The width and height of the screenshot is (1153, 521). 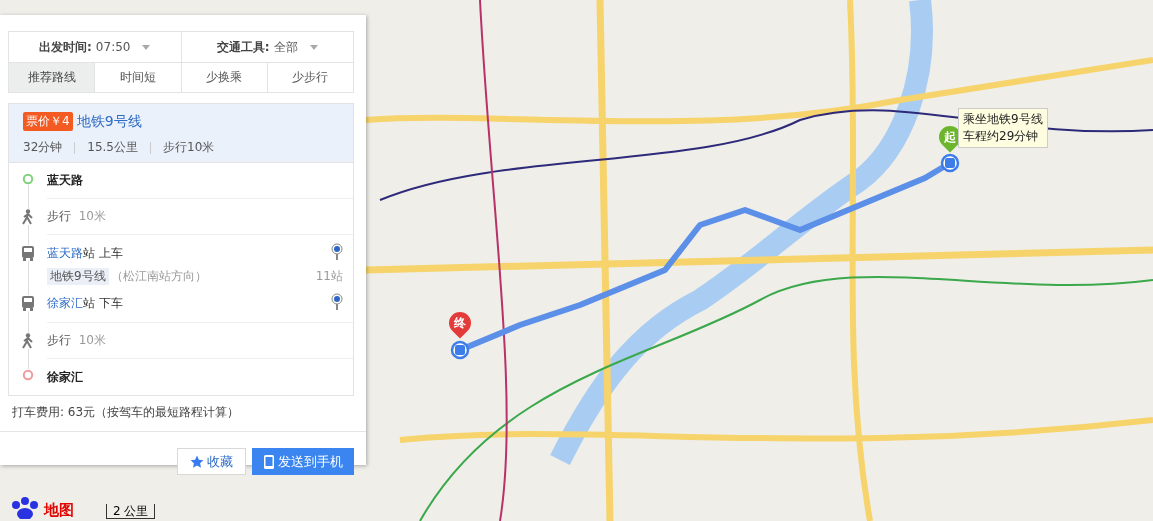 I want to click on place-name: 蓝天路, so click(x=65, y=180).